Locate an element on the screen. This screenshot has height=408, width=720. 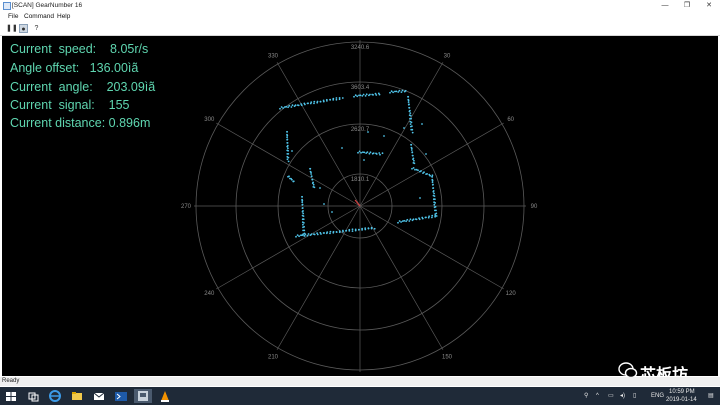
clock-date: 2019-01-14 is located at coordinates (681, 400).